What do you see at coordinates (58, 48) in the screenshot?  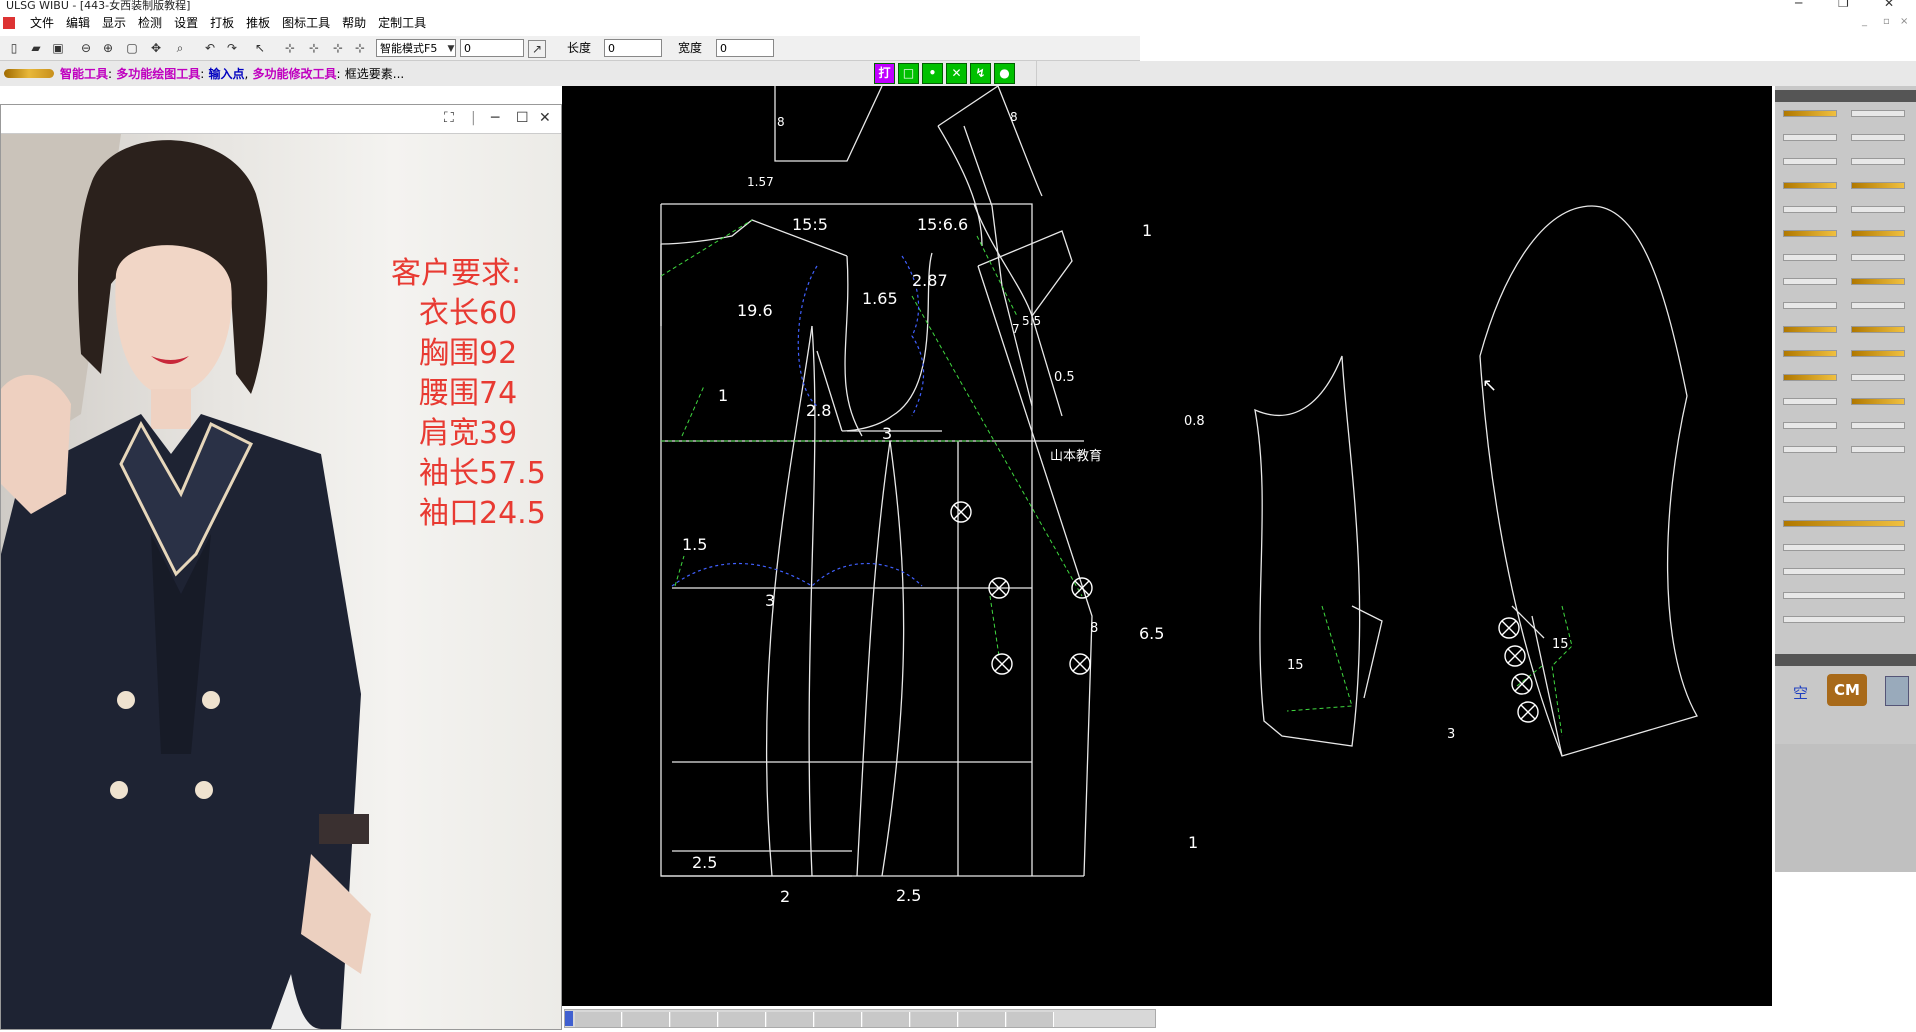 I see `save-icon: ▣` at bounding box center [58, 48].